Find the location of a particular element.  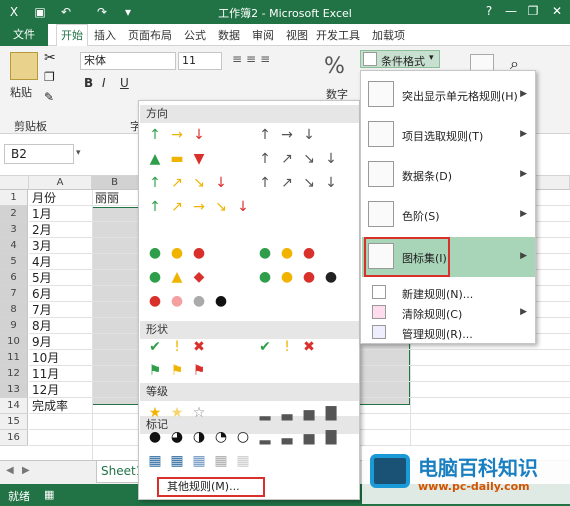

format-painter-icon: ✎ is located at coordinates (49, 97).